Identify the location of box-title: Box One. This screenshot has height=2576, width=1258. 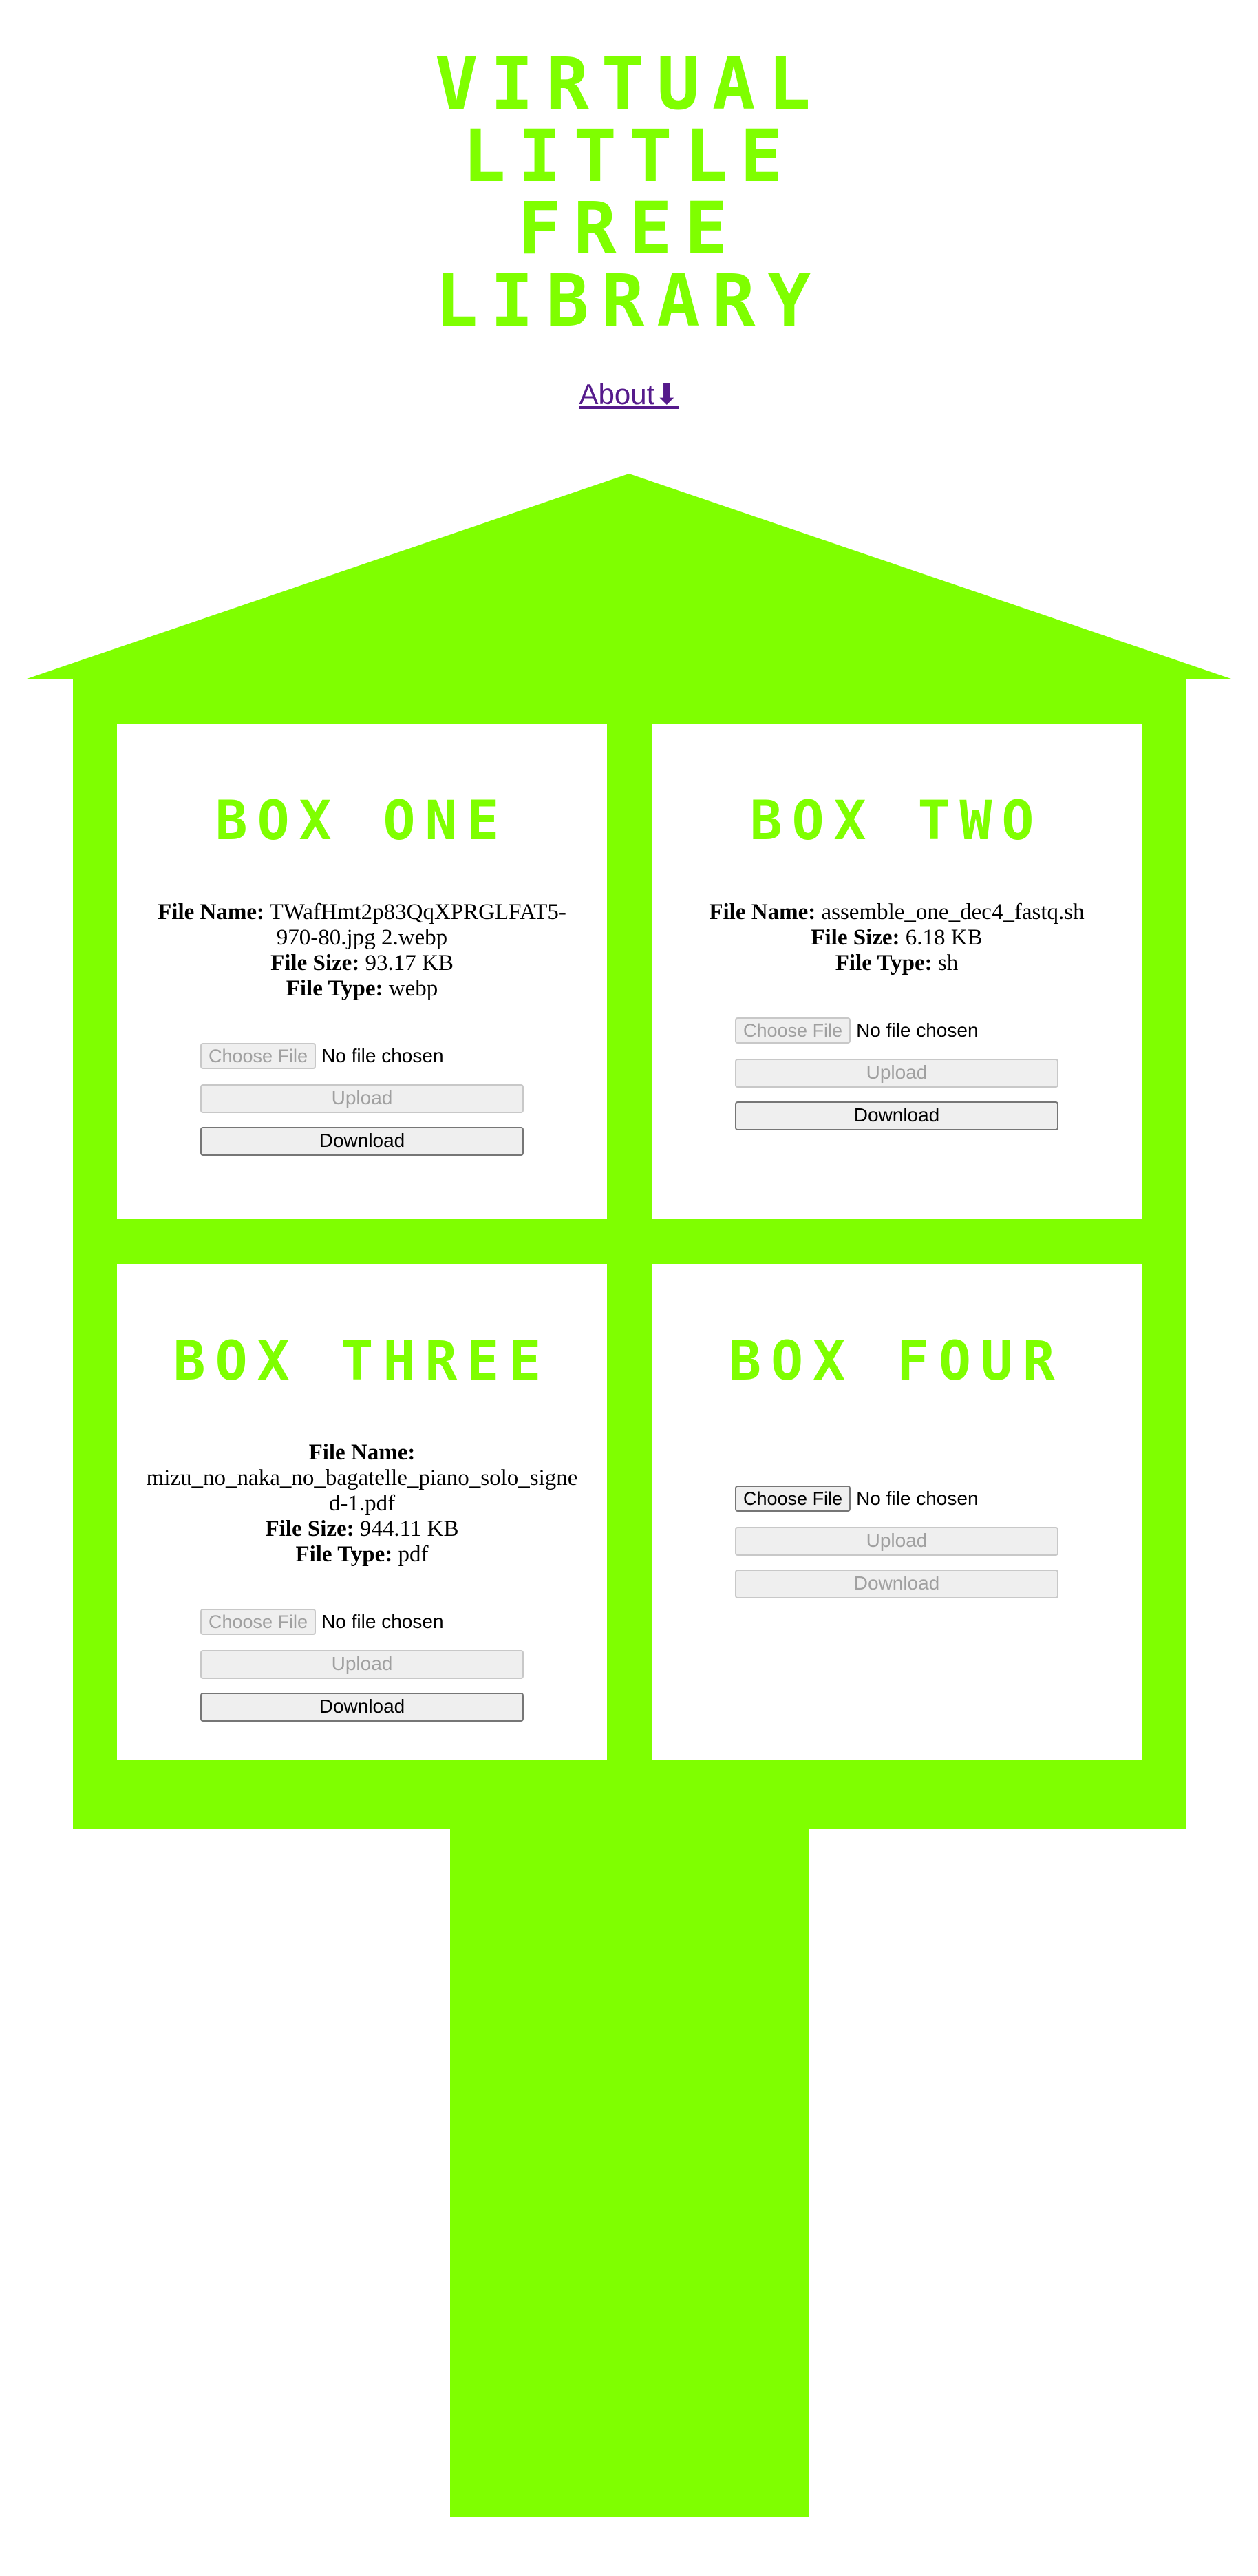
(362, 821).